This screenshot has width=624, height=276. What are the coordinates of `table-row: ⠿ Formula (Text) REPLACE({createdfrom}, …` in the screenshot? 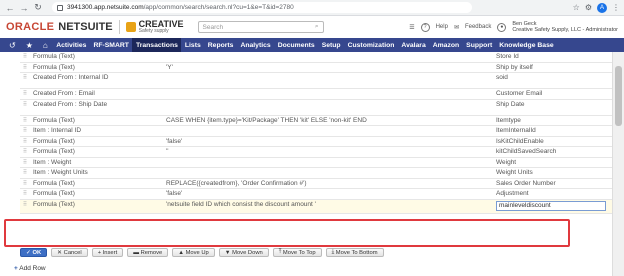 It's located at (316, 184).